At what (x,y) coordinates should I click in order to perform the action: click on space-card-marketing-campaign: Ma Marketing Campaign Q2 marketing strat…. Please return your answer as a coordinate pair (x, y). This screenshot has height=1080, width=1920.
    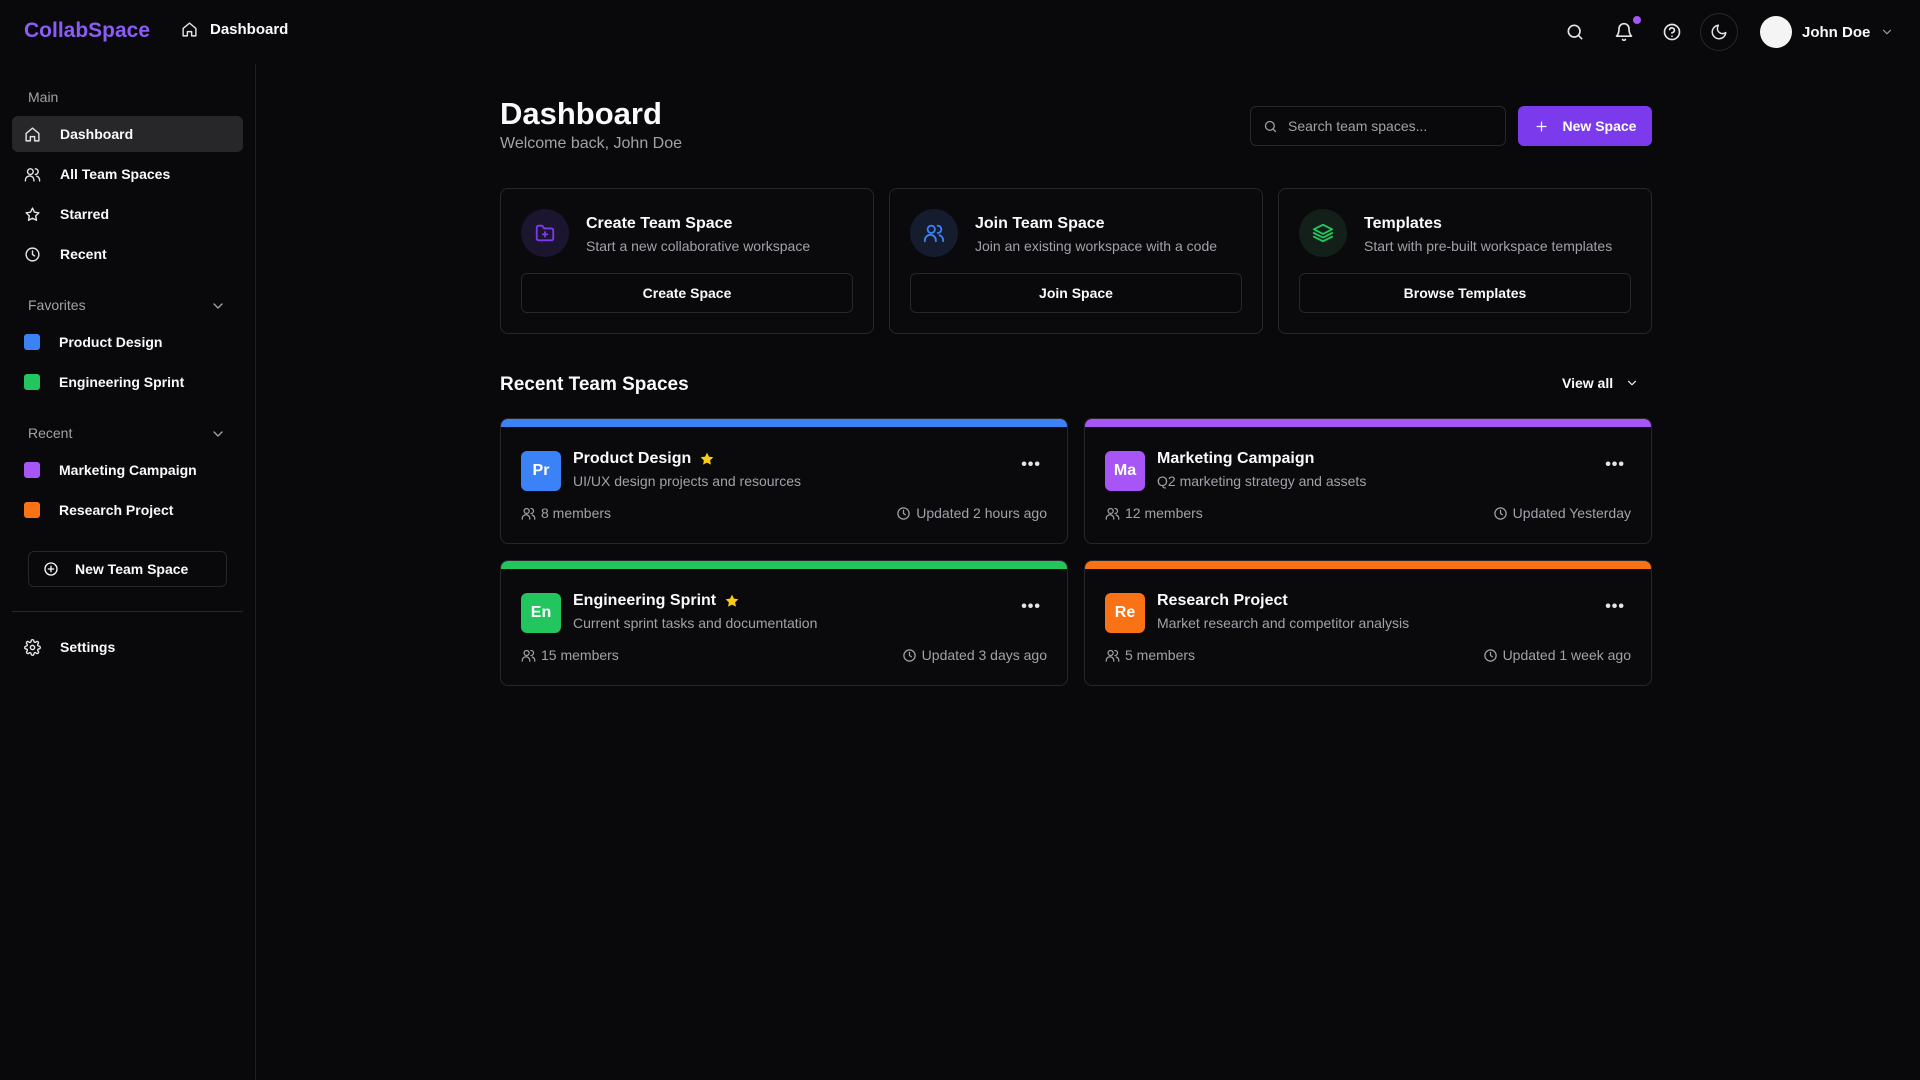
    Looking at the image, I should click on (1368, 481).